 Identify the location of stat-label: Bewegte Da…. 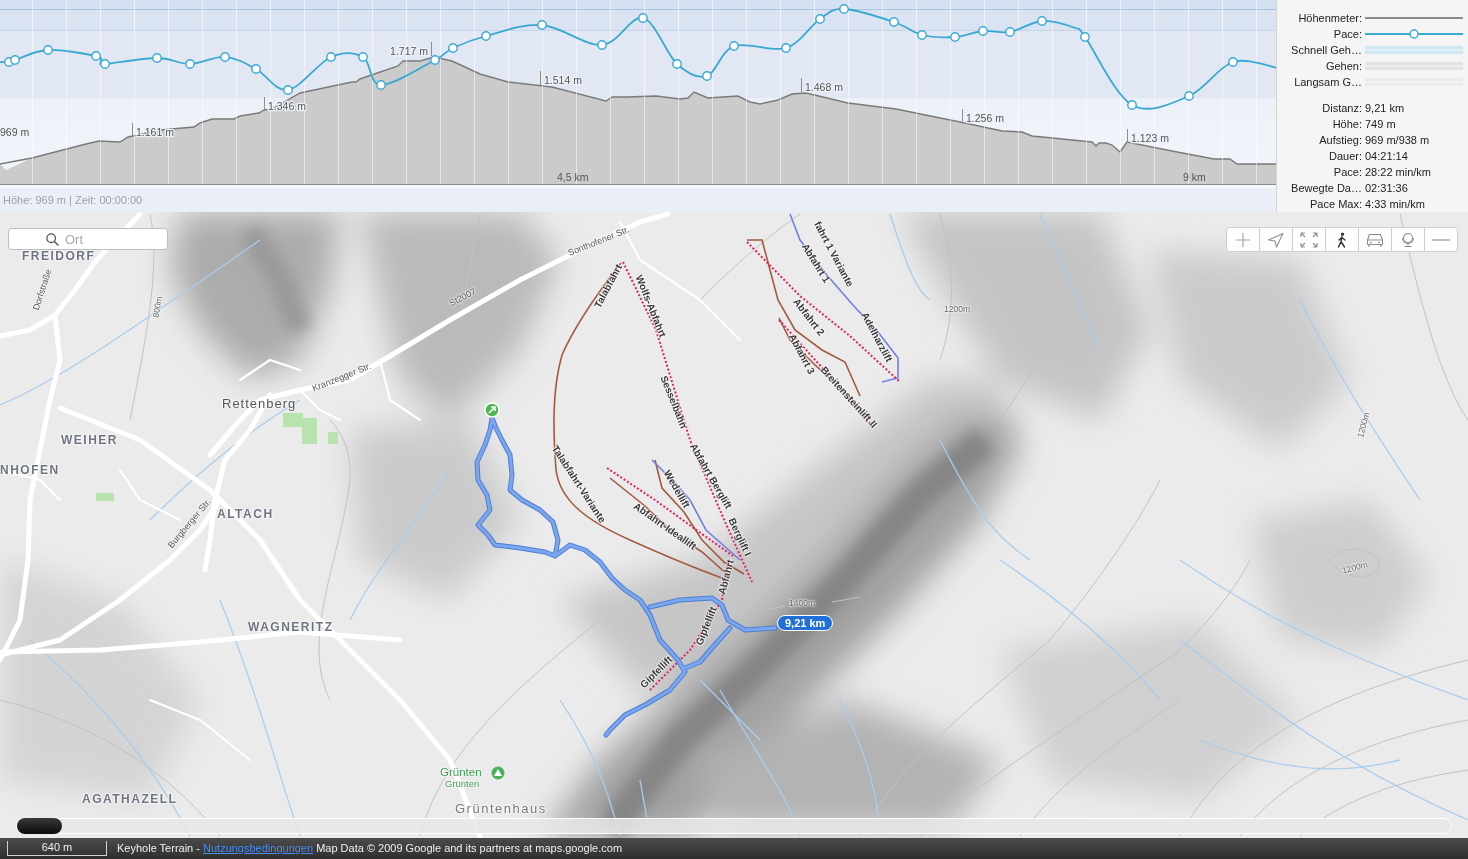
(1326, 188).